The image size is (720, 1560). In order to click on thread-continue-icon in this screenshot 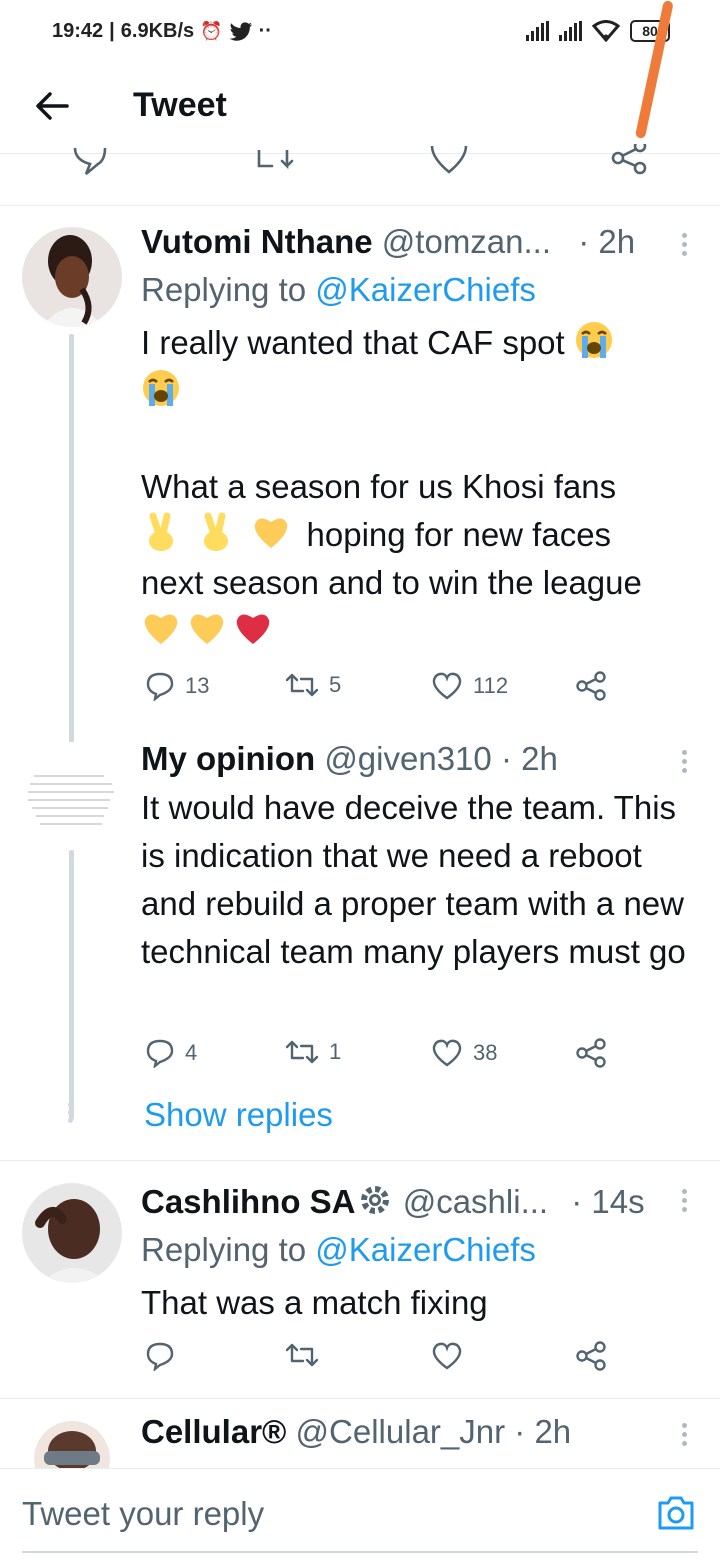, I will do `click(70, 1112)`.